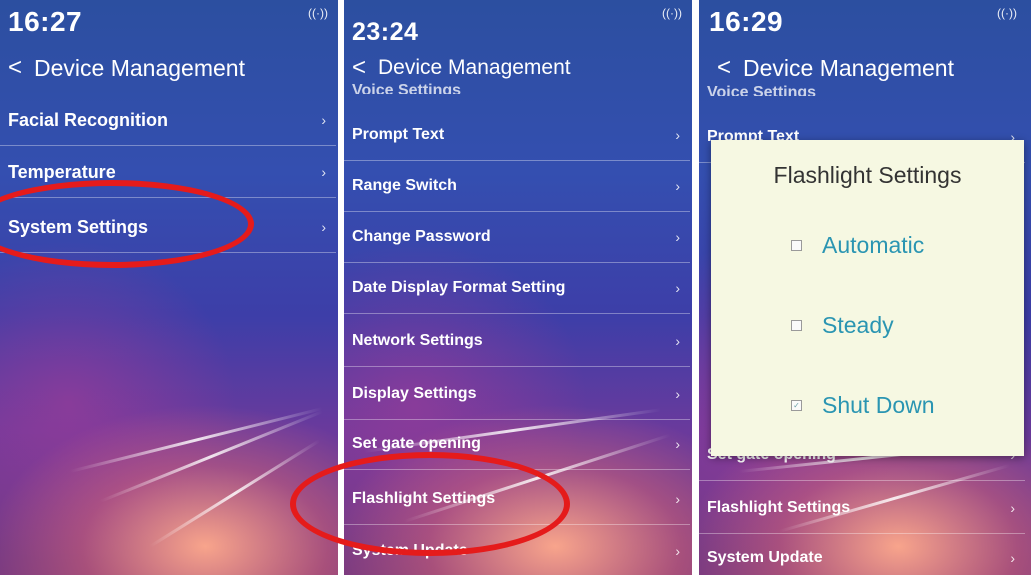 The image size is (1031, 575). I want to click on wallpaper-streak, so click(235, 493).